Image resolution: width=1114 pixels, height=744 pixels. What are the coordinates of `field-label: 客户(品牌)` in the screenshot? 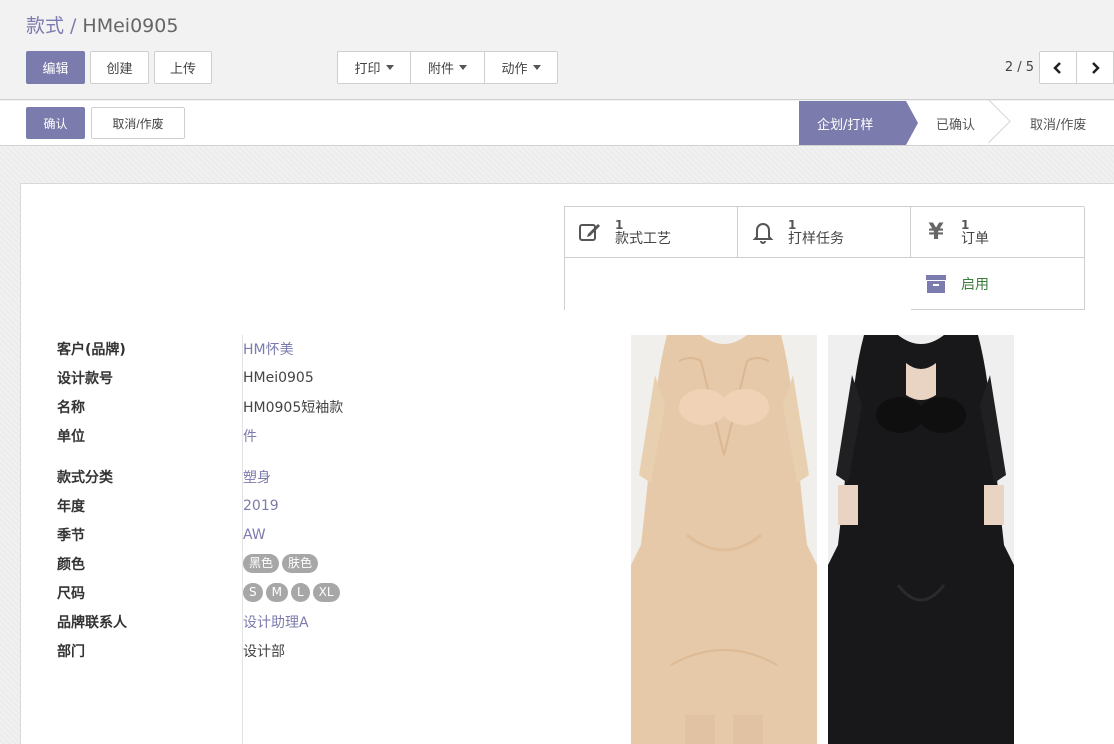 It's located at (91, 349).